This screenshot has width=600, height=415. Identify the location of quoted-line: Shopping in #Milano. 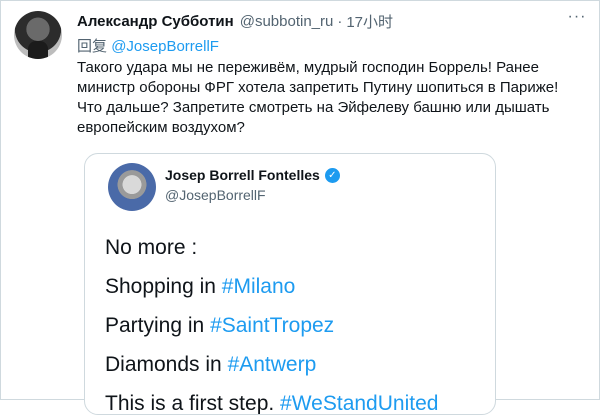
(271, 286).